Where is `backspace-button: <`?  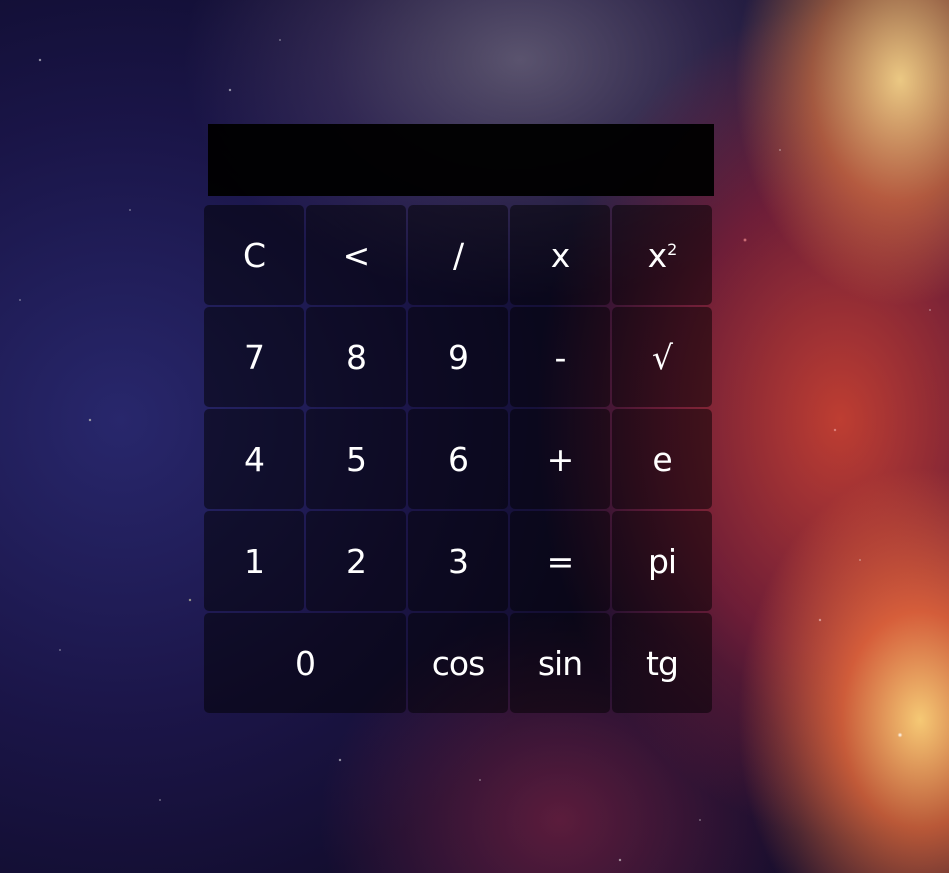 backspace-button: < is located at coordinates (356, 255).